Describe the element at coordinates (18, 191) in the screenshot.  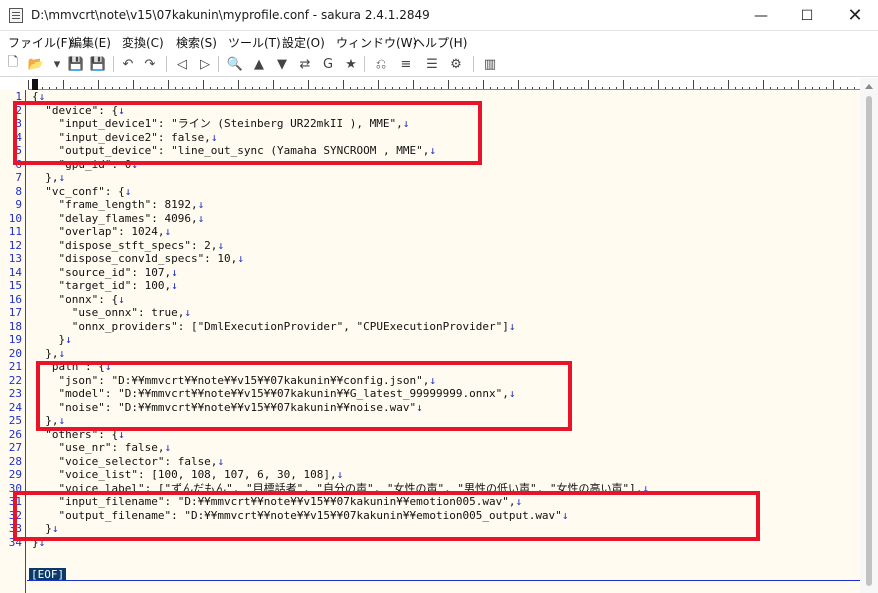
I see `line-number: 8` at that location.